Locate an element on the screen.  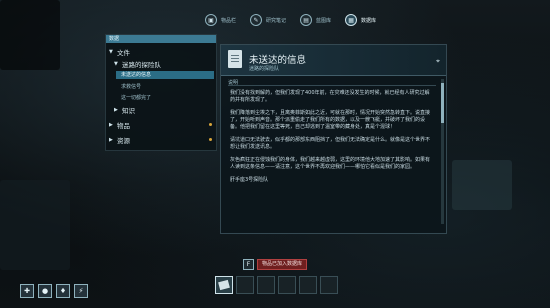
energy-icon: ⚡ is located at coordinates (81, 291).